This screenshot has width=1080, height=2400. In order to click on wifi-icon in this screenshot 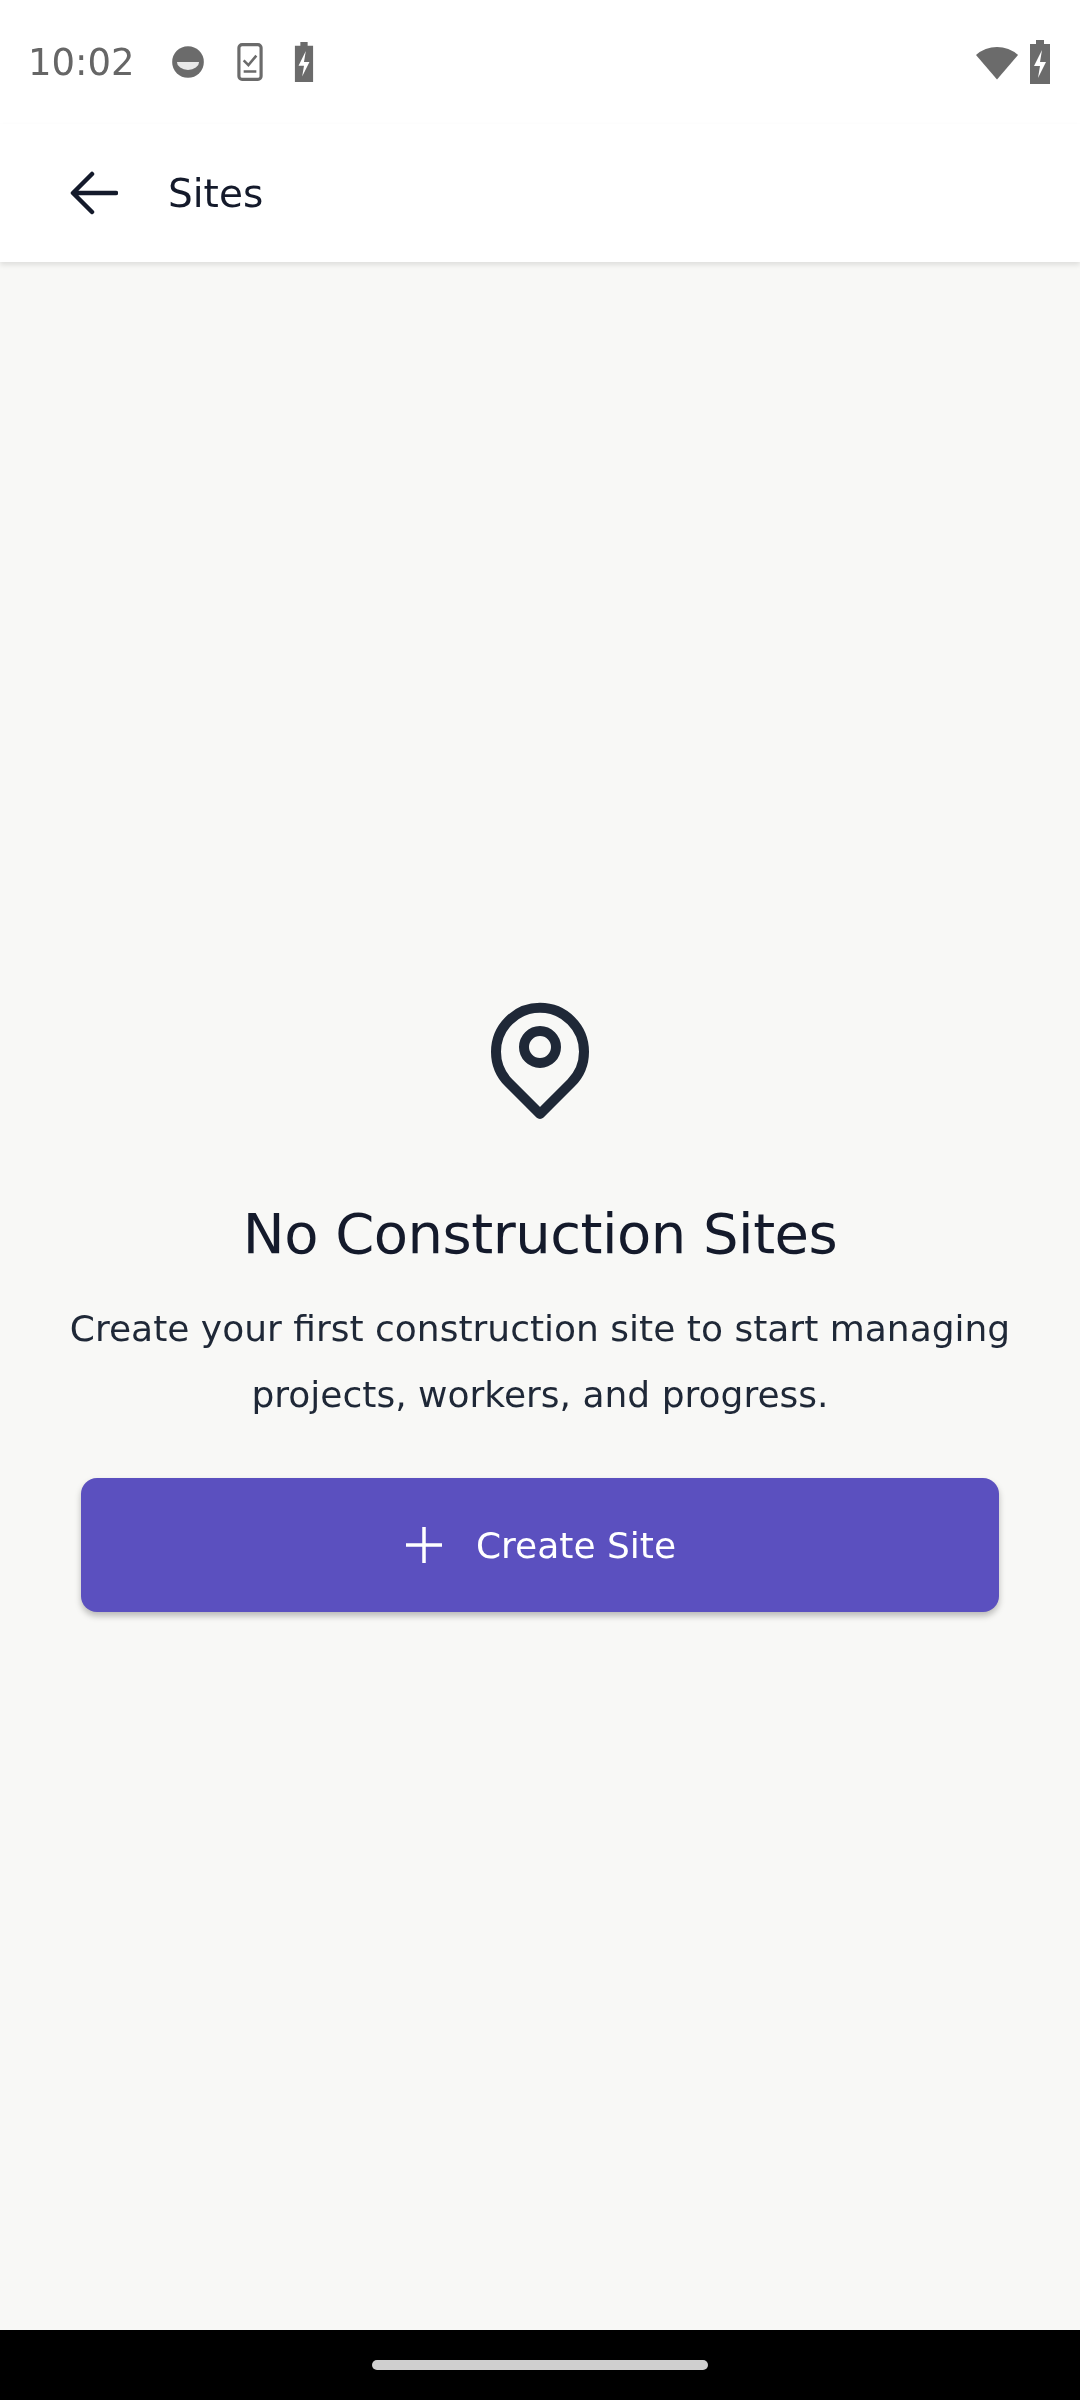, I will do `click(997, 62)`.